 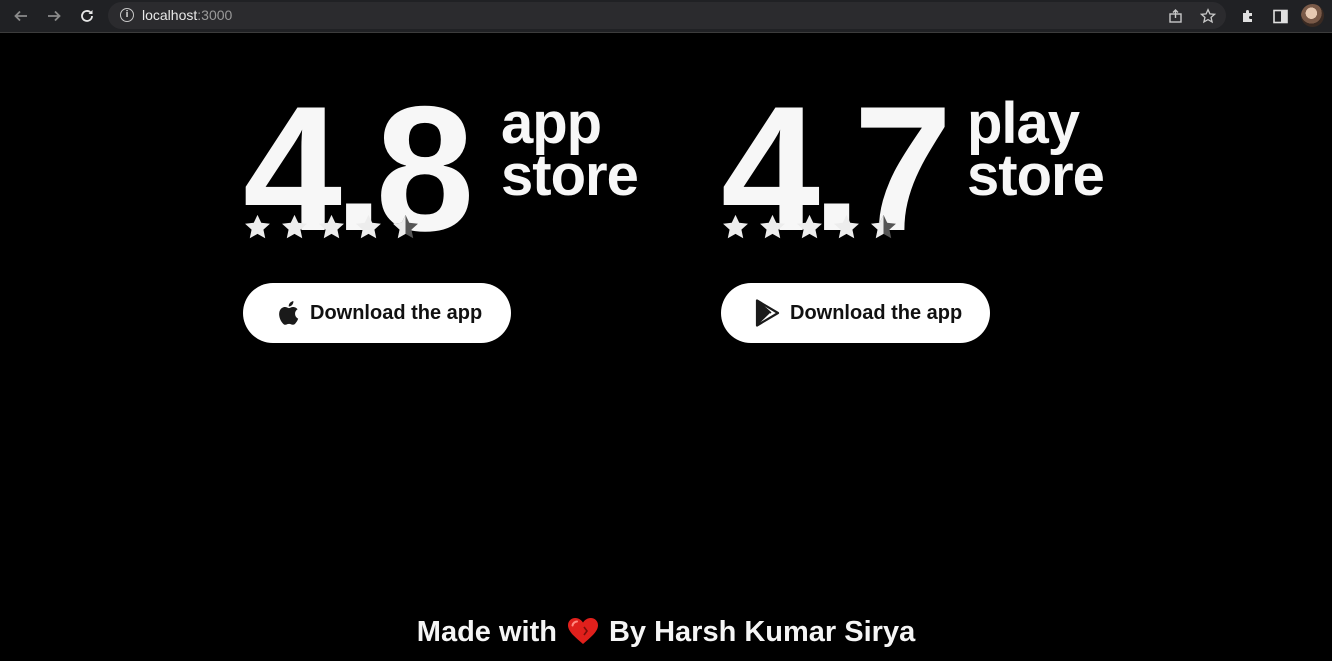 What do you see at coordinates (486, 632) in the screenshot?
I see `footer-made-with: Made with` at bounding box center [486, 632].